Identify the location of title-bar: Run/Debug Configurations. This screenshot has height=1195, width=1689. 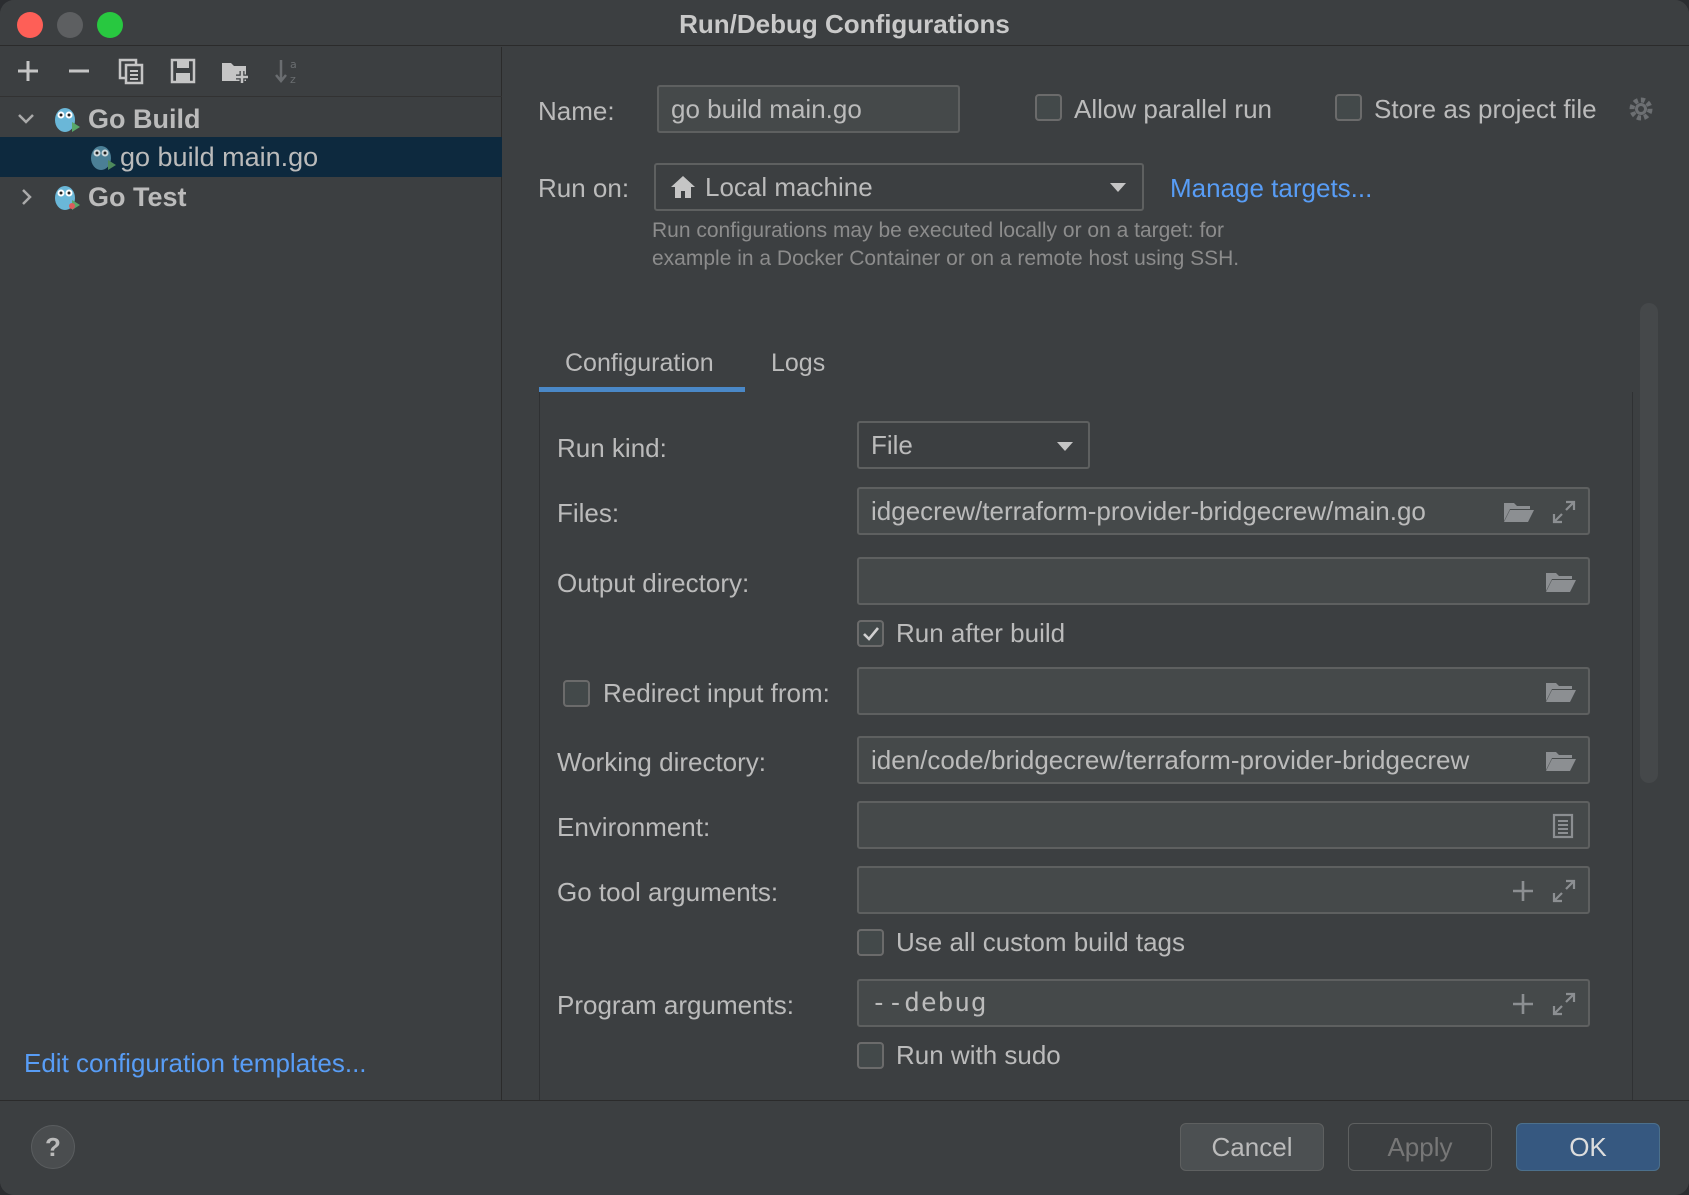
(844, 23).